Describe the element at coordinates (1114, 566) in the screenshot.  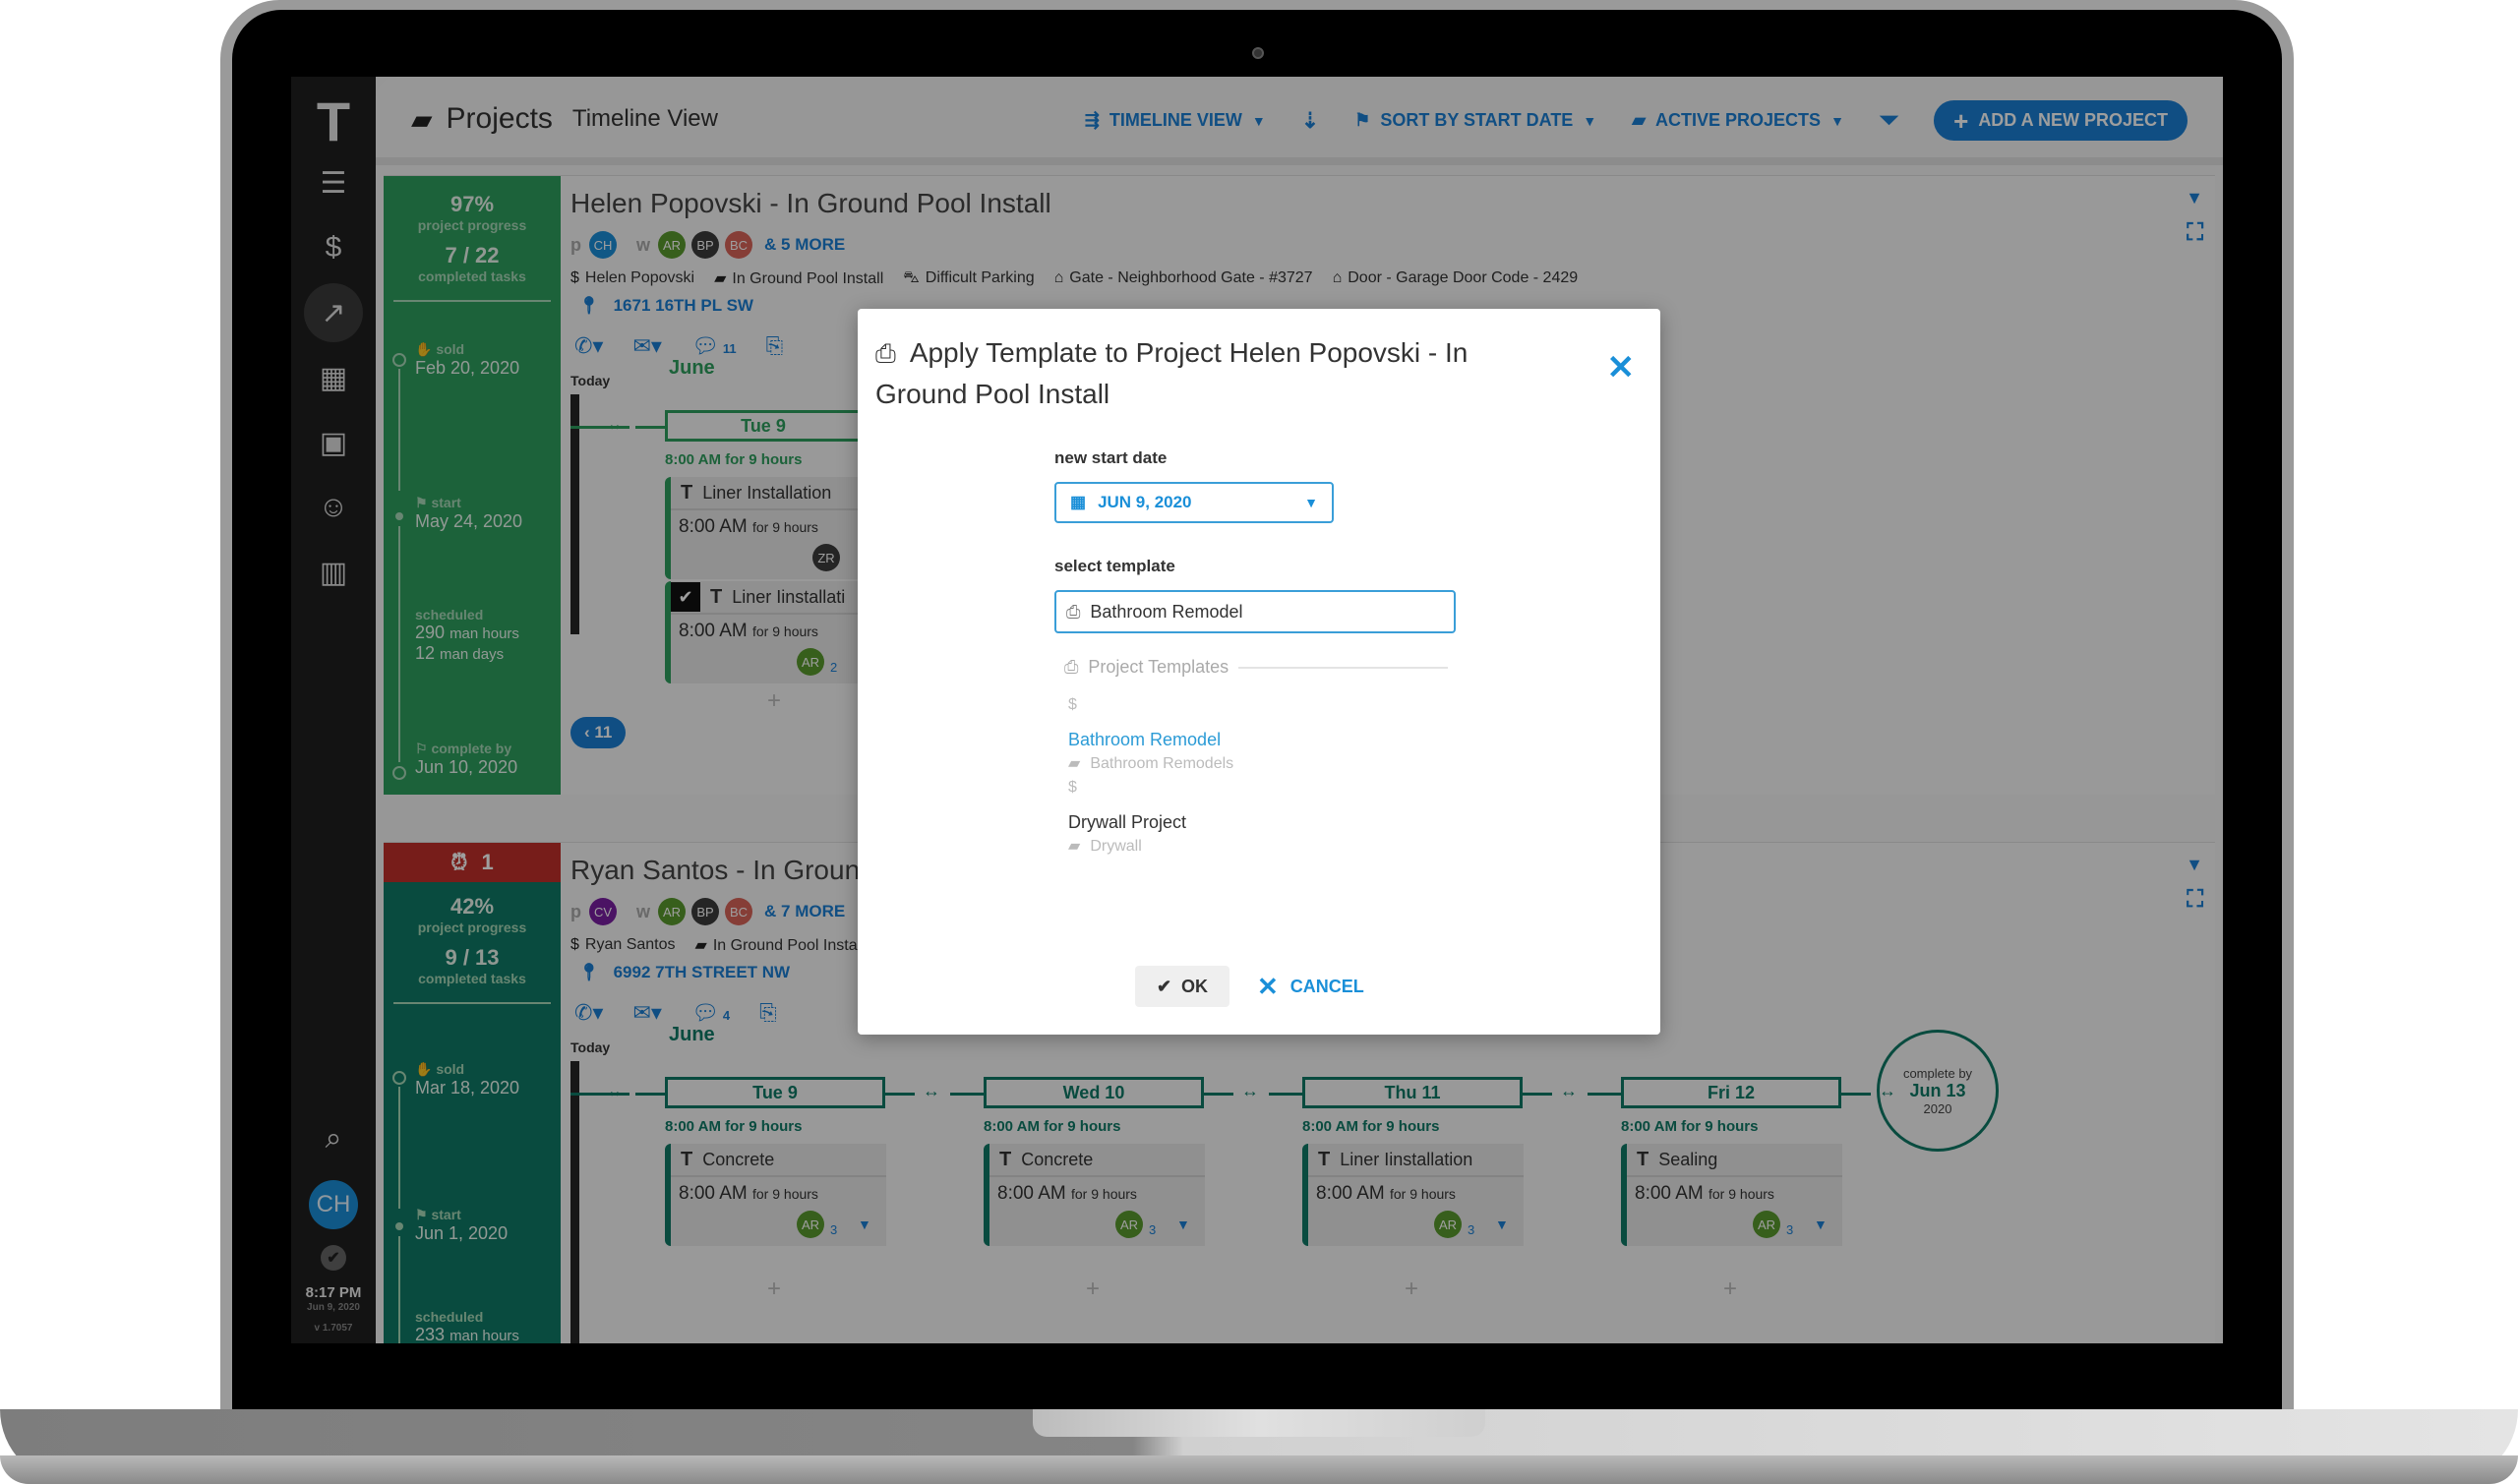
I see `template-label: select template` at that location.